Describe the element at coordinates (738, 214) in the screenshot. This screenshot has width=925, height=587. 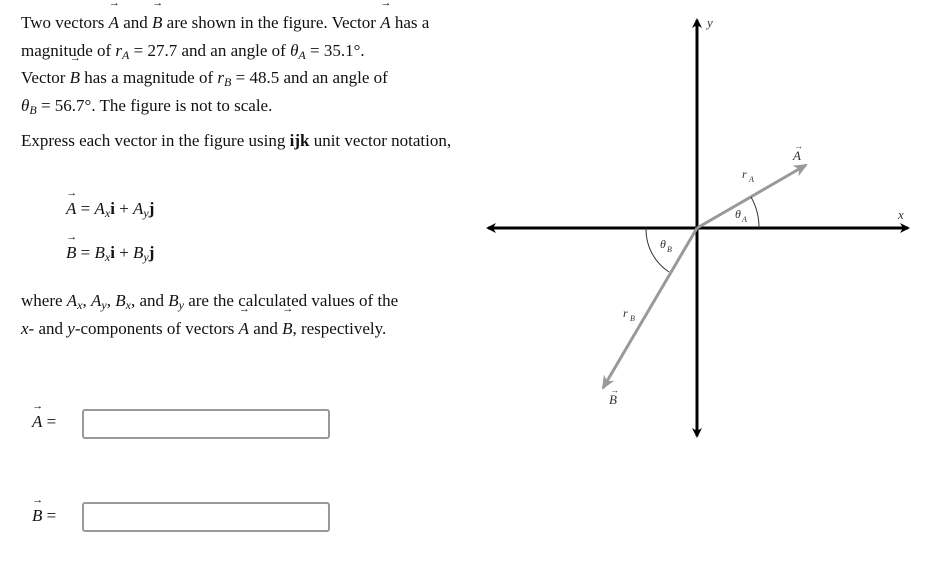
I see `theta-a-label: θ` at that location.